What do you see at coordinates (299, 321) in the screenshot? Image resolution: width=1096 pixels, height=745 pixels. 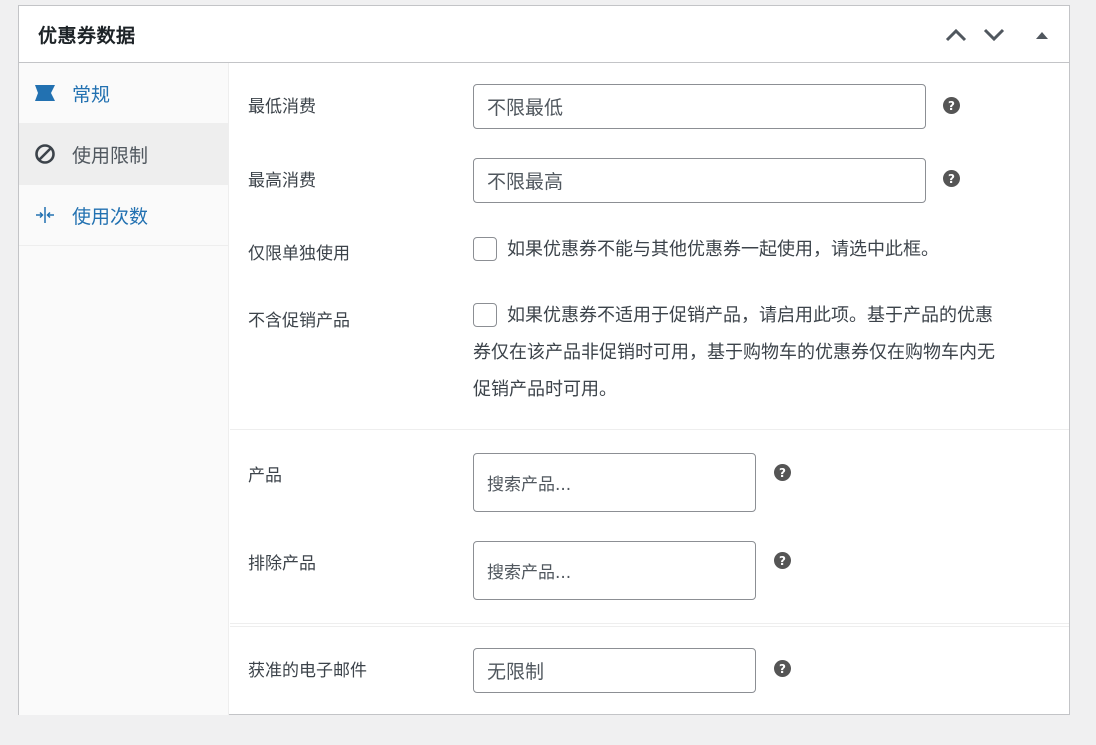 I see `exclude-sale-label: 不含促销产品` at bounding box center [299, 321].